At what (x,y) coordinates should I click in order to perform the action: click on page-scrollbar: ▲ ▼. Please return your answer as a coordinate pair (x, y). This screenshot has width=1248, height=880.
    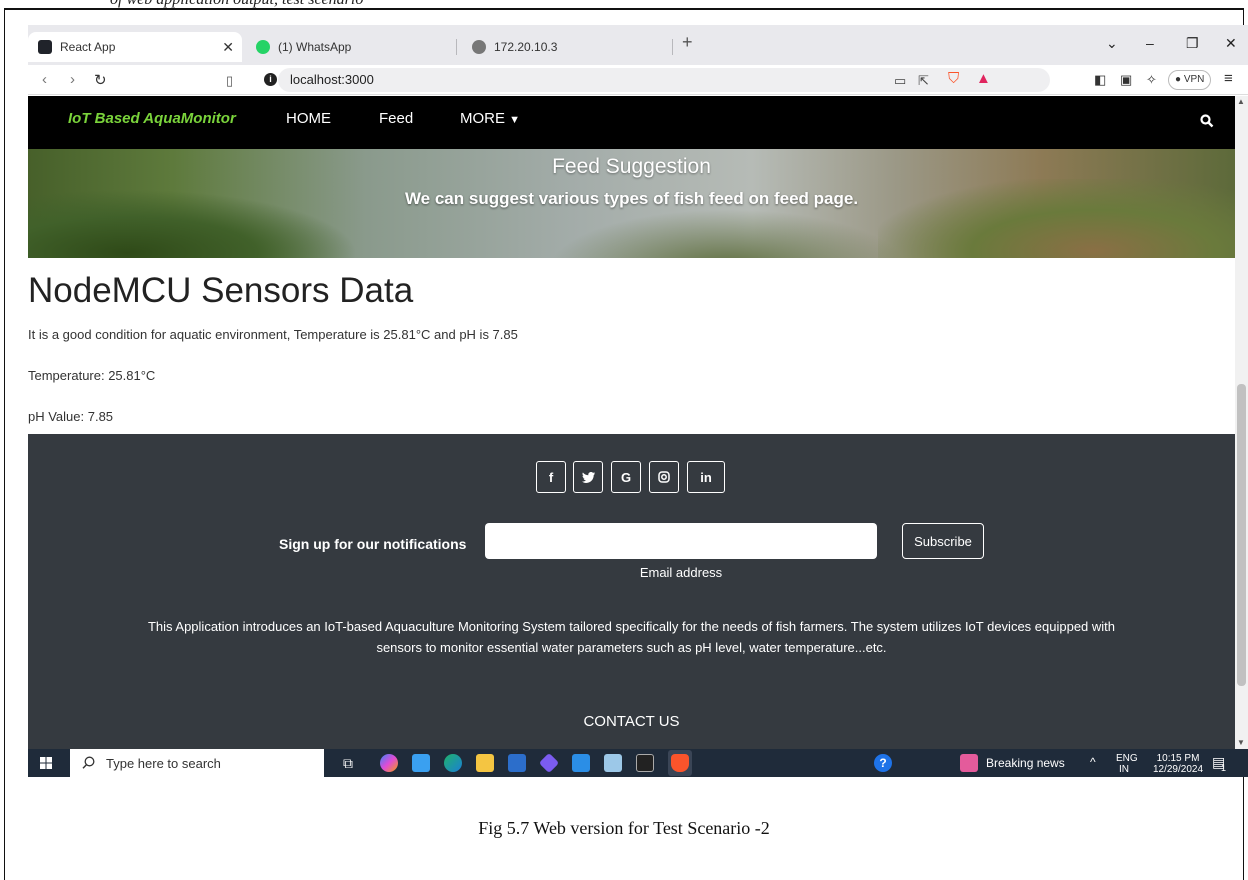
    Looking at the image, I should click on (1241, 422).